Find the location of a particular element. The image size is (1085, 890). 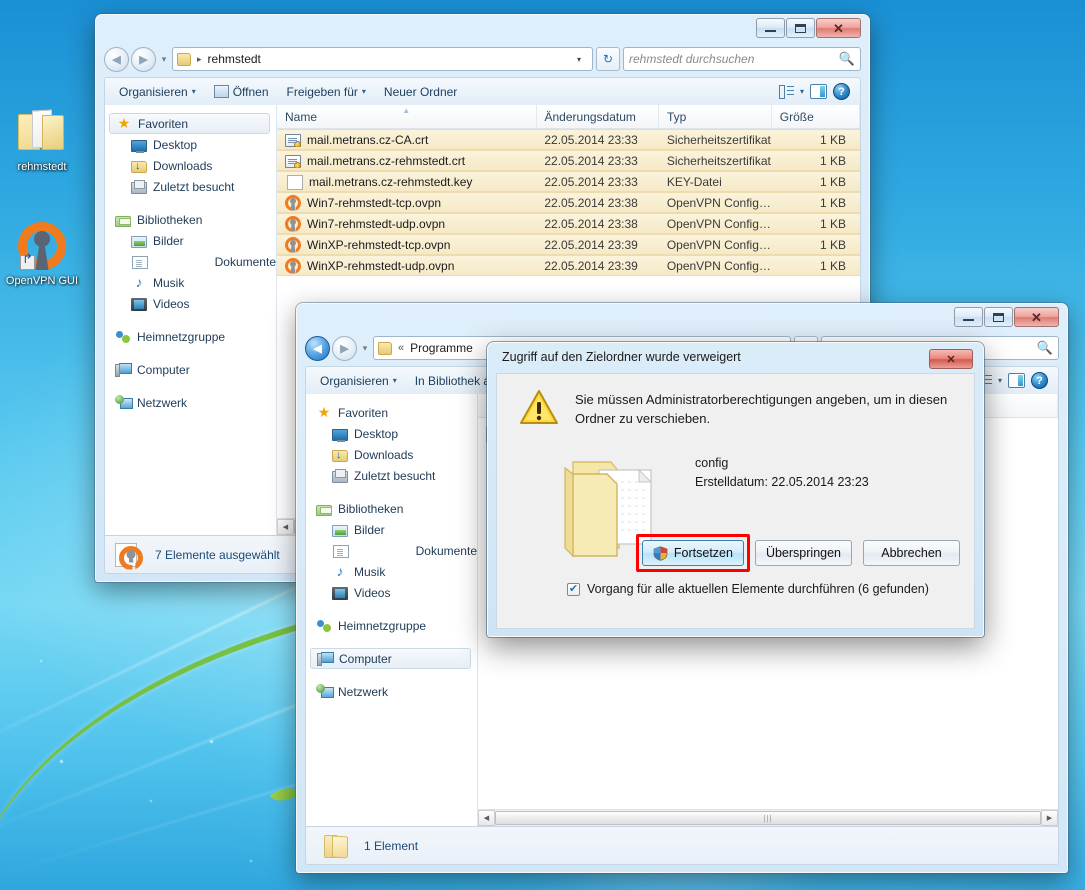

address-dropdown-caret-icon: ▾ is located at coordinates (579, 59).